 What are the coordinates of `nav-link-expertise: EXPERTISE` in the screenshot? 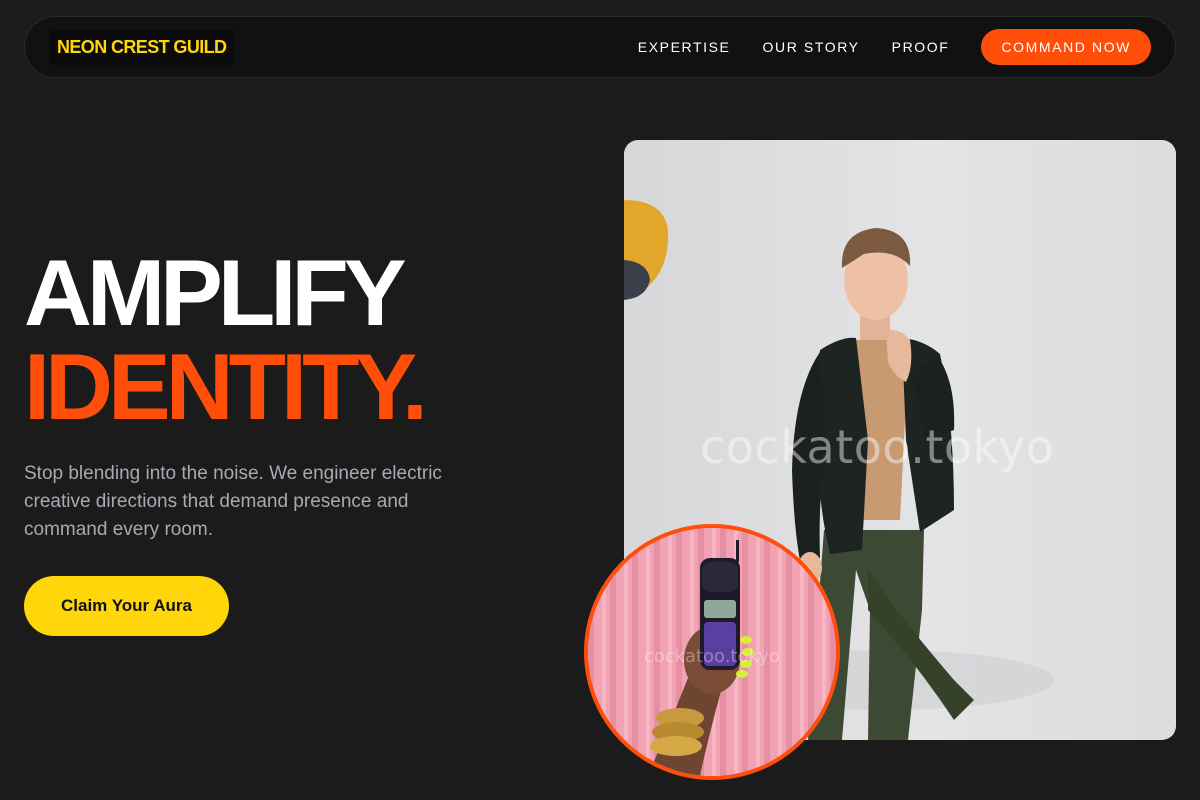 It's located at (684, 47).